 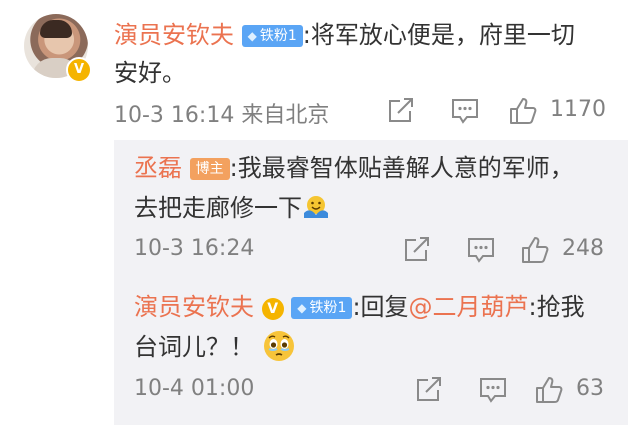 I want to click on comment-text-line2: 安好。, so click(x=150, y=73).